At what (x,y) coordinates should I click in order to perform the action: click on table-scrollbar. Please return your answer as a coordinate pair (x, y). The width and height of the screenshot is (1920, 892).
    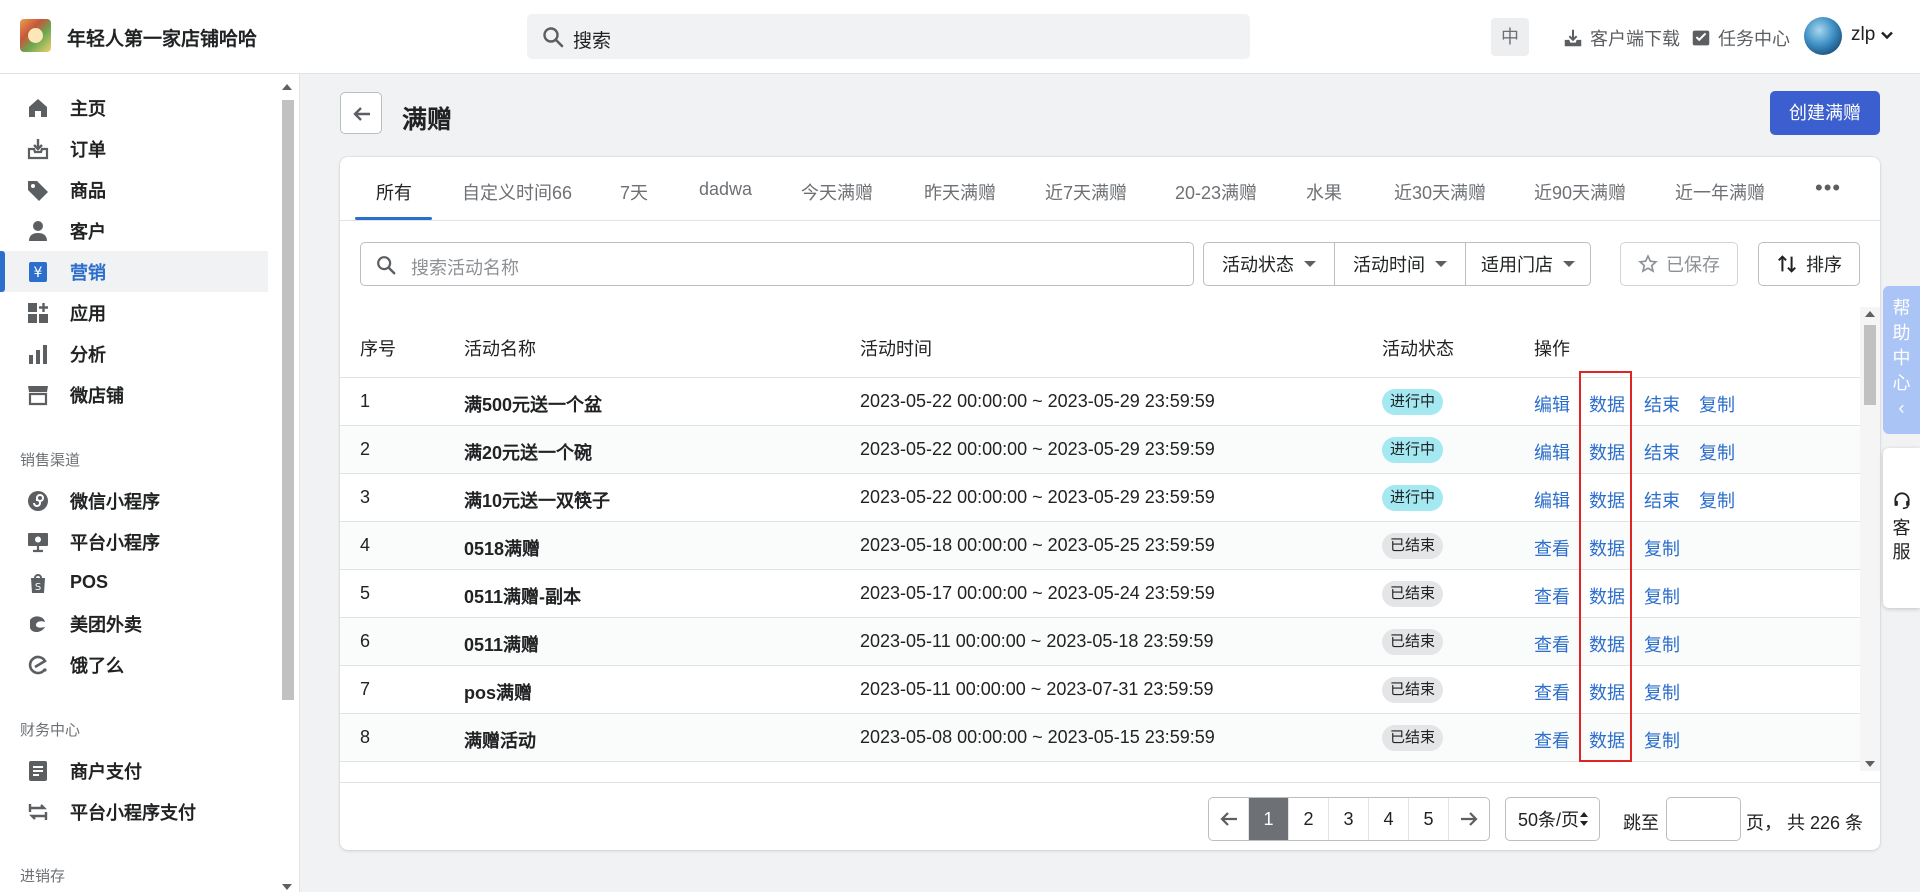
    Looking at the image, I should click on (1870, 539).